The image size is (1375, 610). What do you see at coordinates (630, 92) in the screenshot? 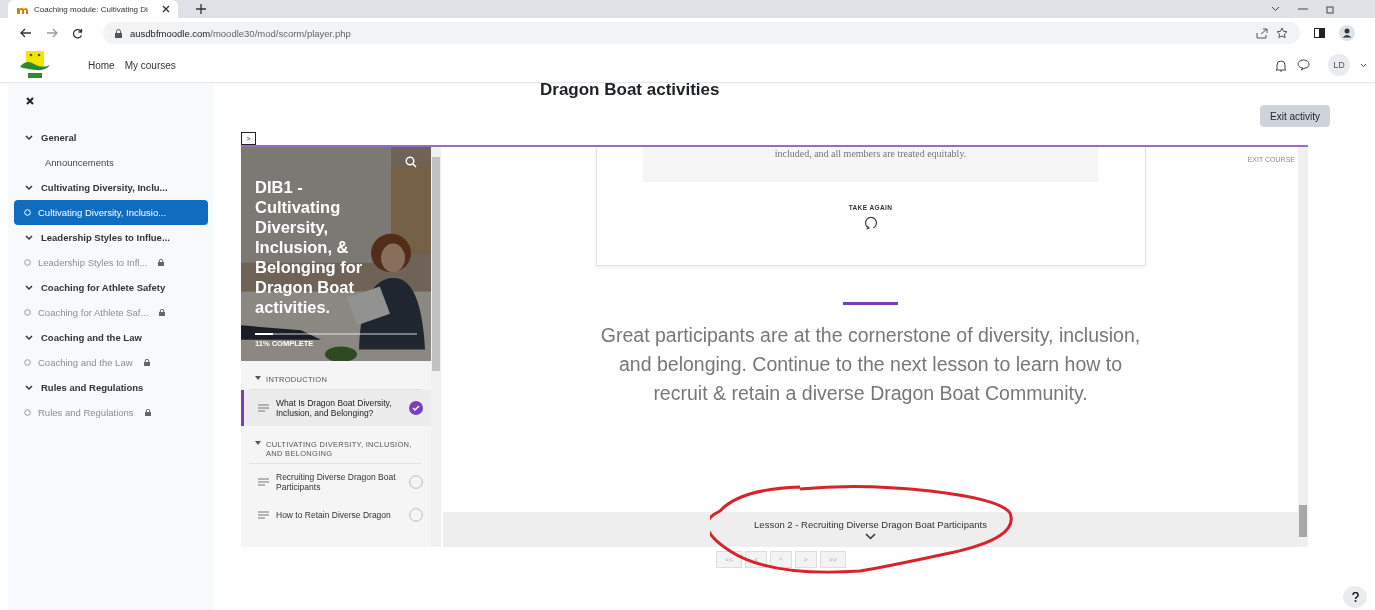
I see `page-title: Dragon Boat activities` at bounding box center [630, 92].